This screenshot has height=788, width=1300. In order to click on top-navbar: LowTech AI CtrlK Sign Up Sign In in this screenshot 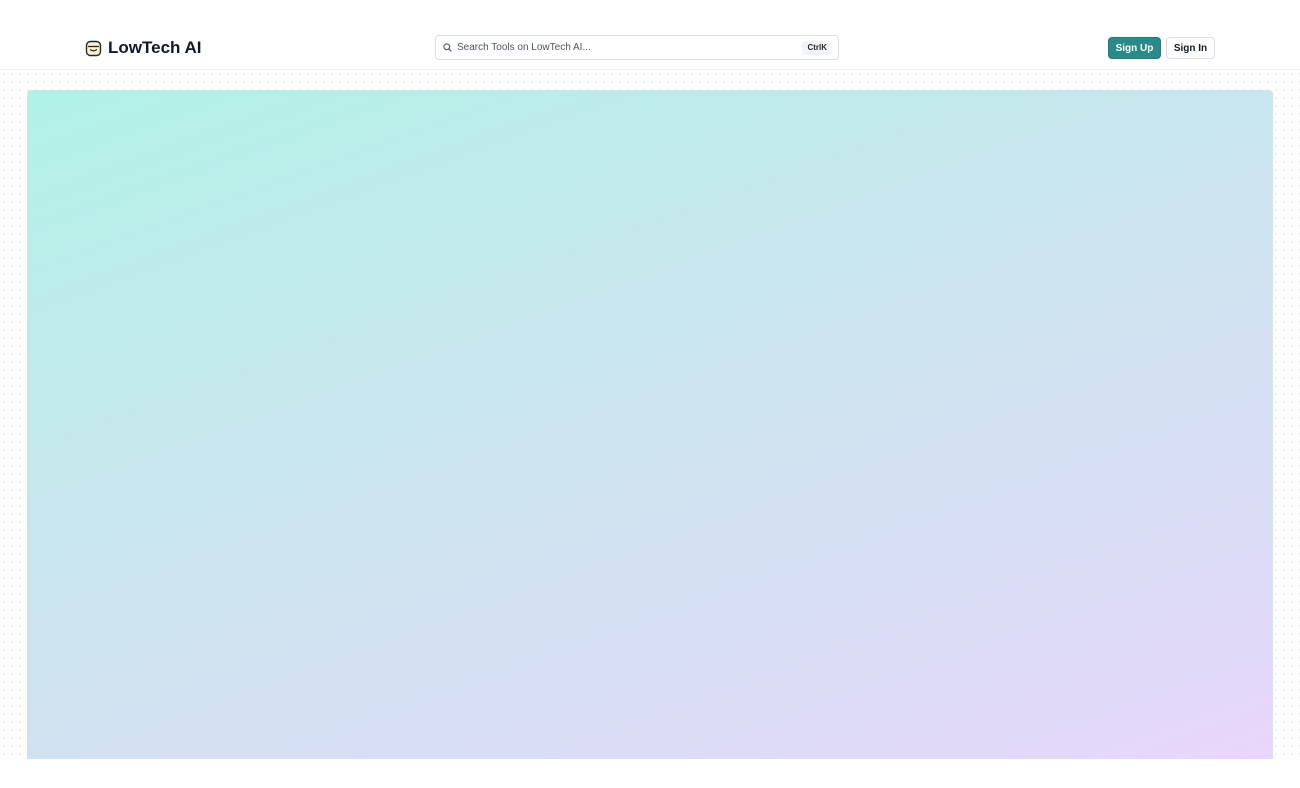, I will do `click(650, 35)`.